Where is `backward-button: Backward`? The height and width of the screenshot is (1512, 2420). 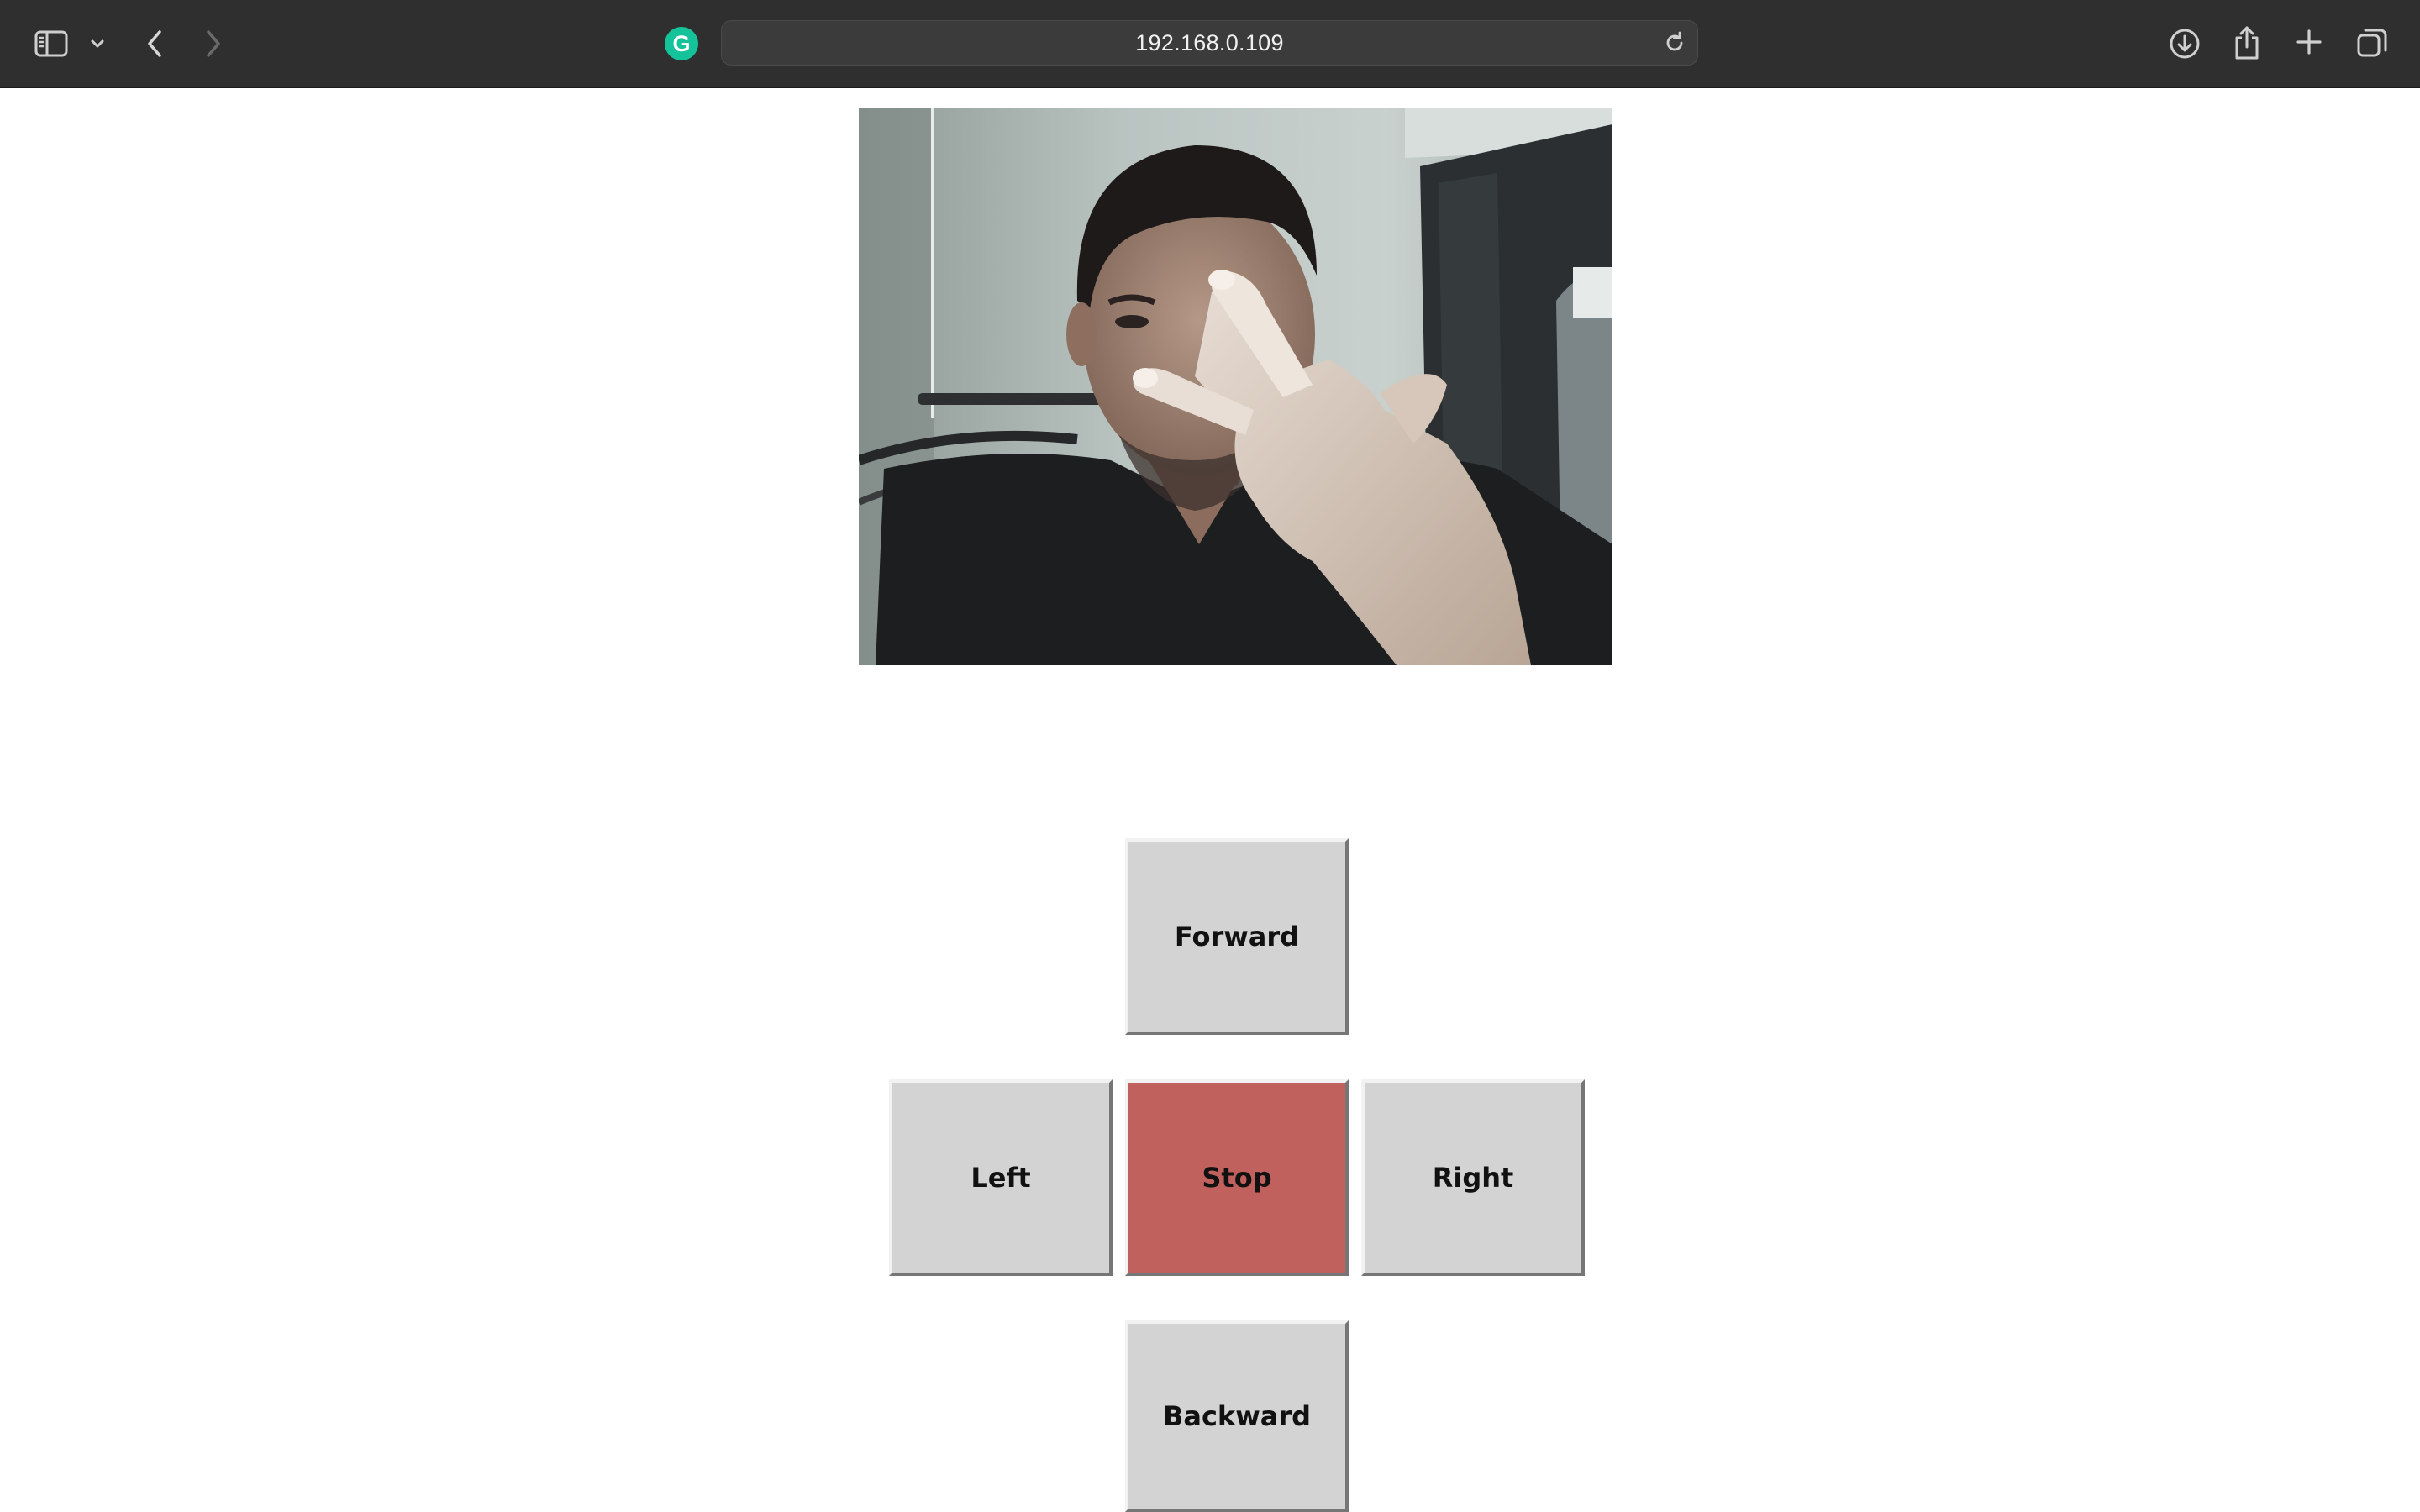
backward-button: Backward is located at coordinates (1237, 1416).